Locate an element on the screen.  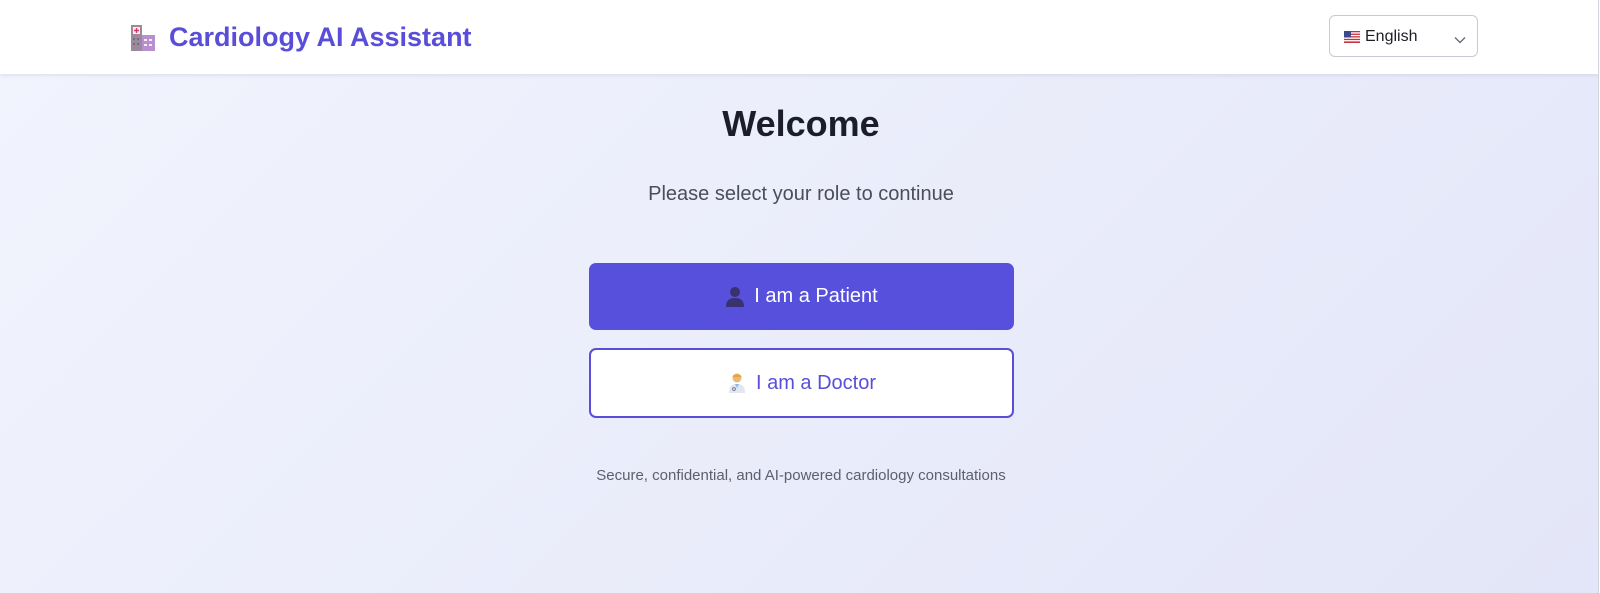
page-title: Welcome is located at coordinates (801, 123).